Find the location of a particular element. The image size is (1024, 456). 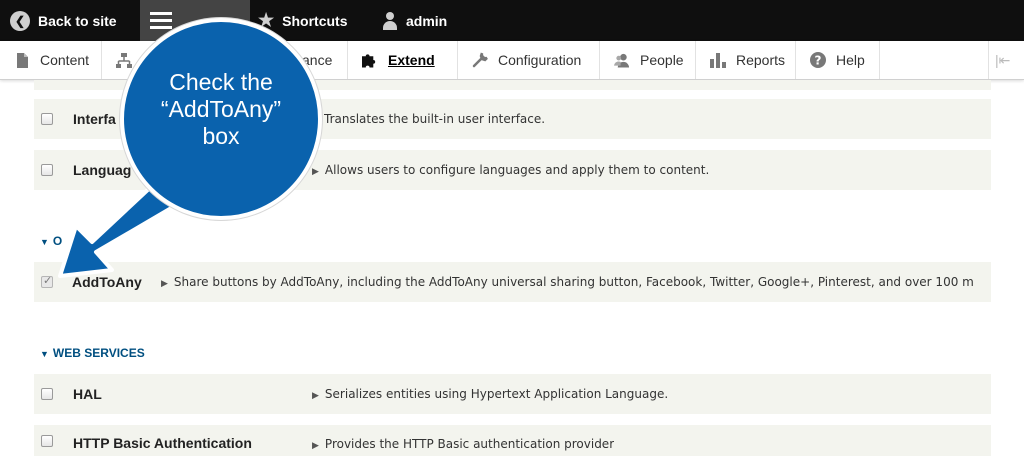

callout-text: Check the “AddToAny” box is located at coordinates (221, 108).